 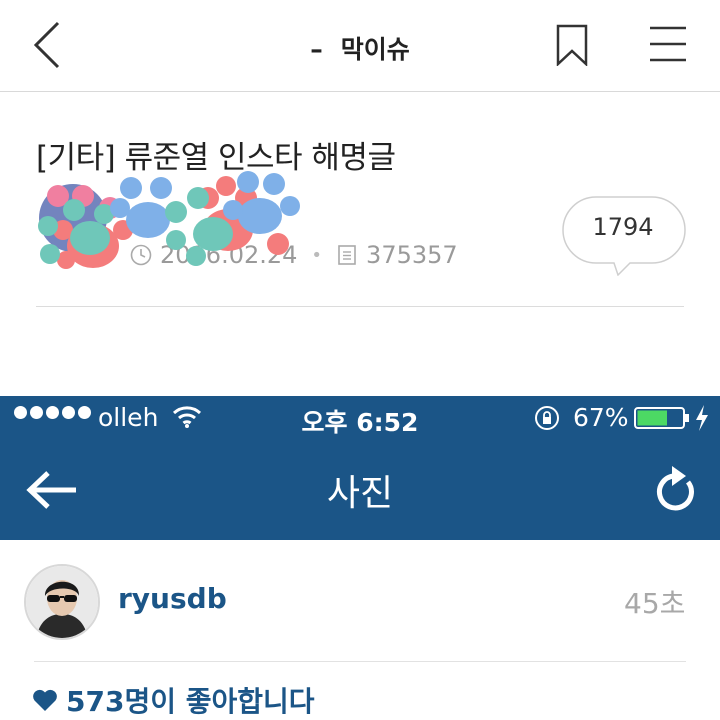 What do you see at coordinates (316, 49) in the screenshot?
I see `title-dash: –` at bounding box center [316, 49].